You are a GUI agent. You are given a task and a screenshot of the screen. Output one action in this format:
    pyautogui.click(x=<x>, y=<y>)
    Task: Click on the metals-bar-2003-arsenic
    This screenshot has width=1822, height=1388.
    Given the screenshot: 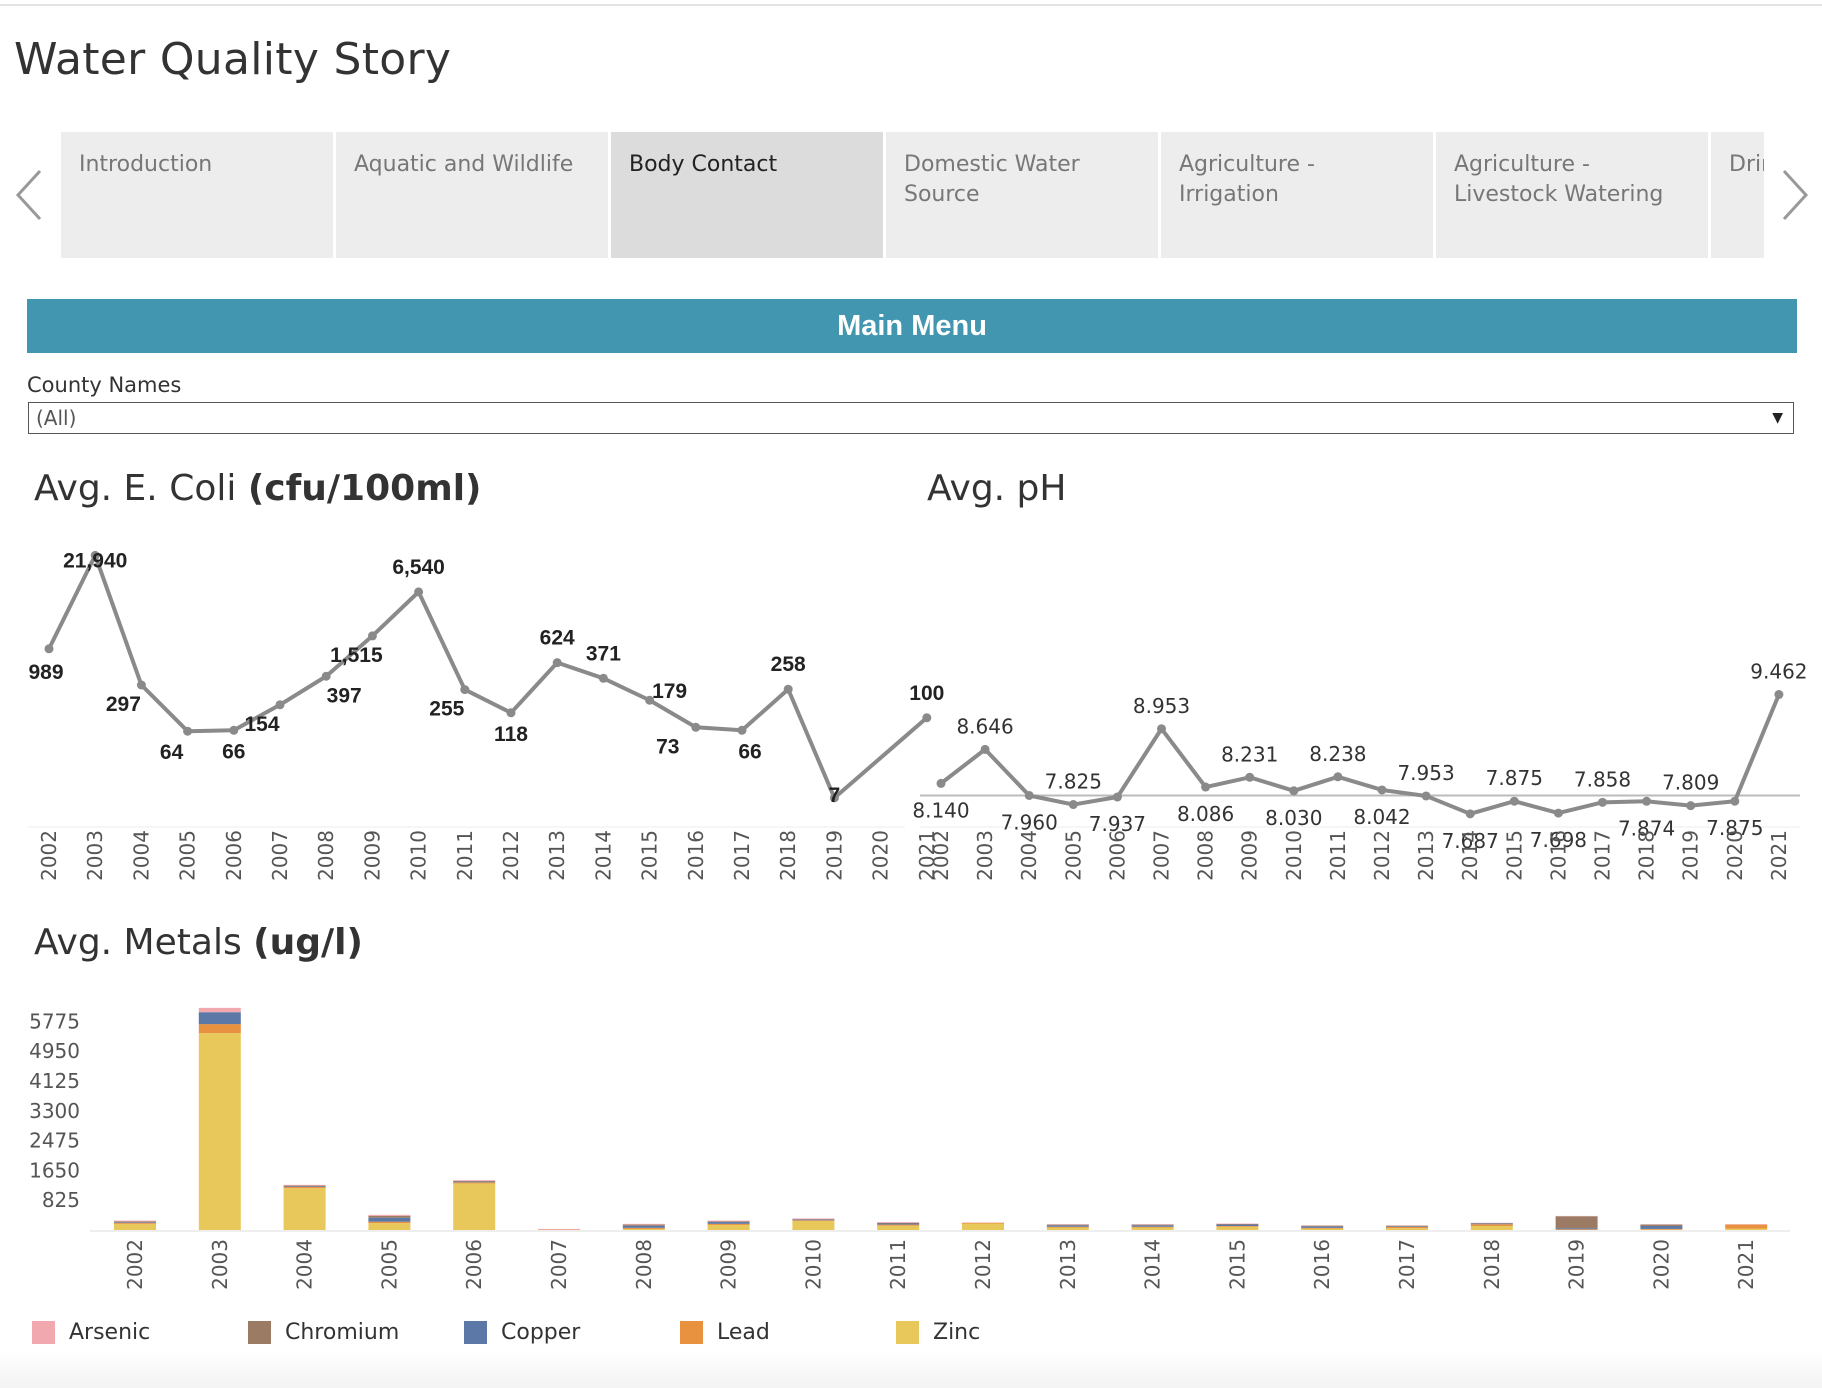 What is the action you would take?
    pyautogui.click(x=219, y=1010)
    